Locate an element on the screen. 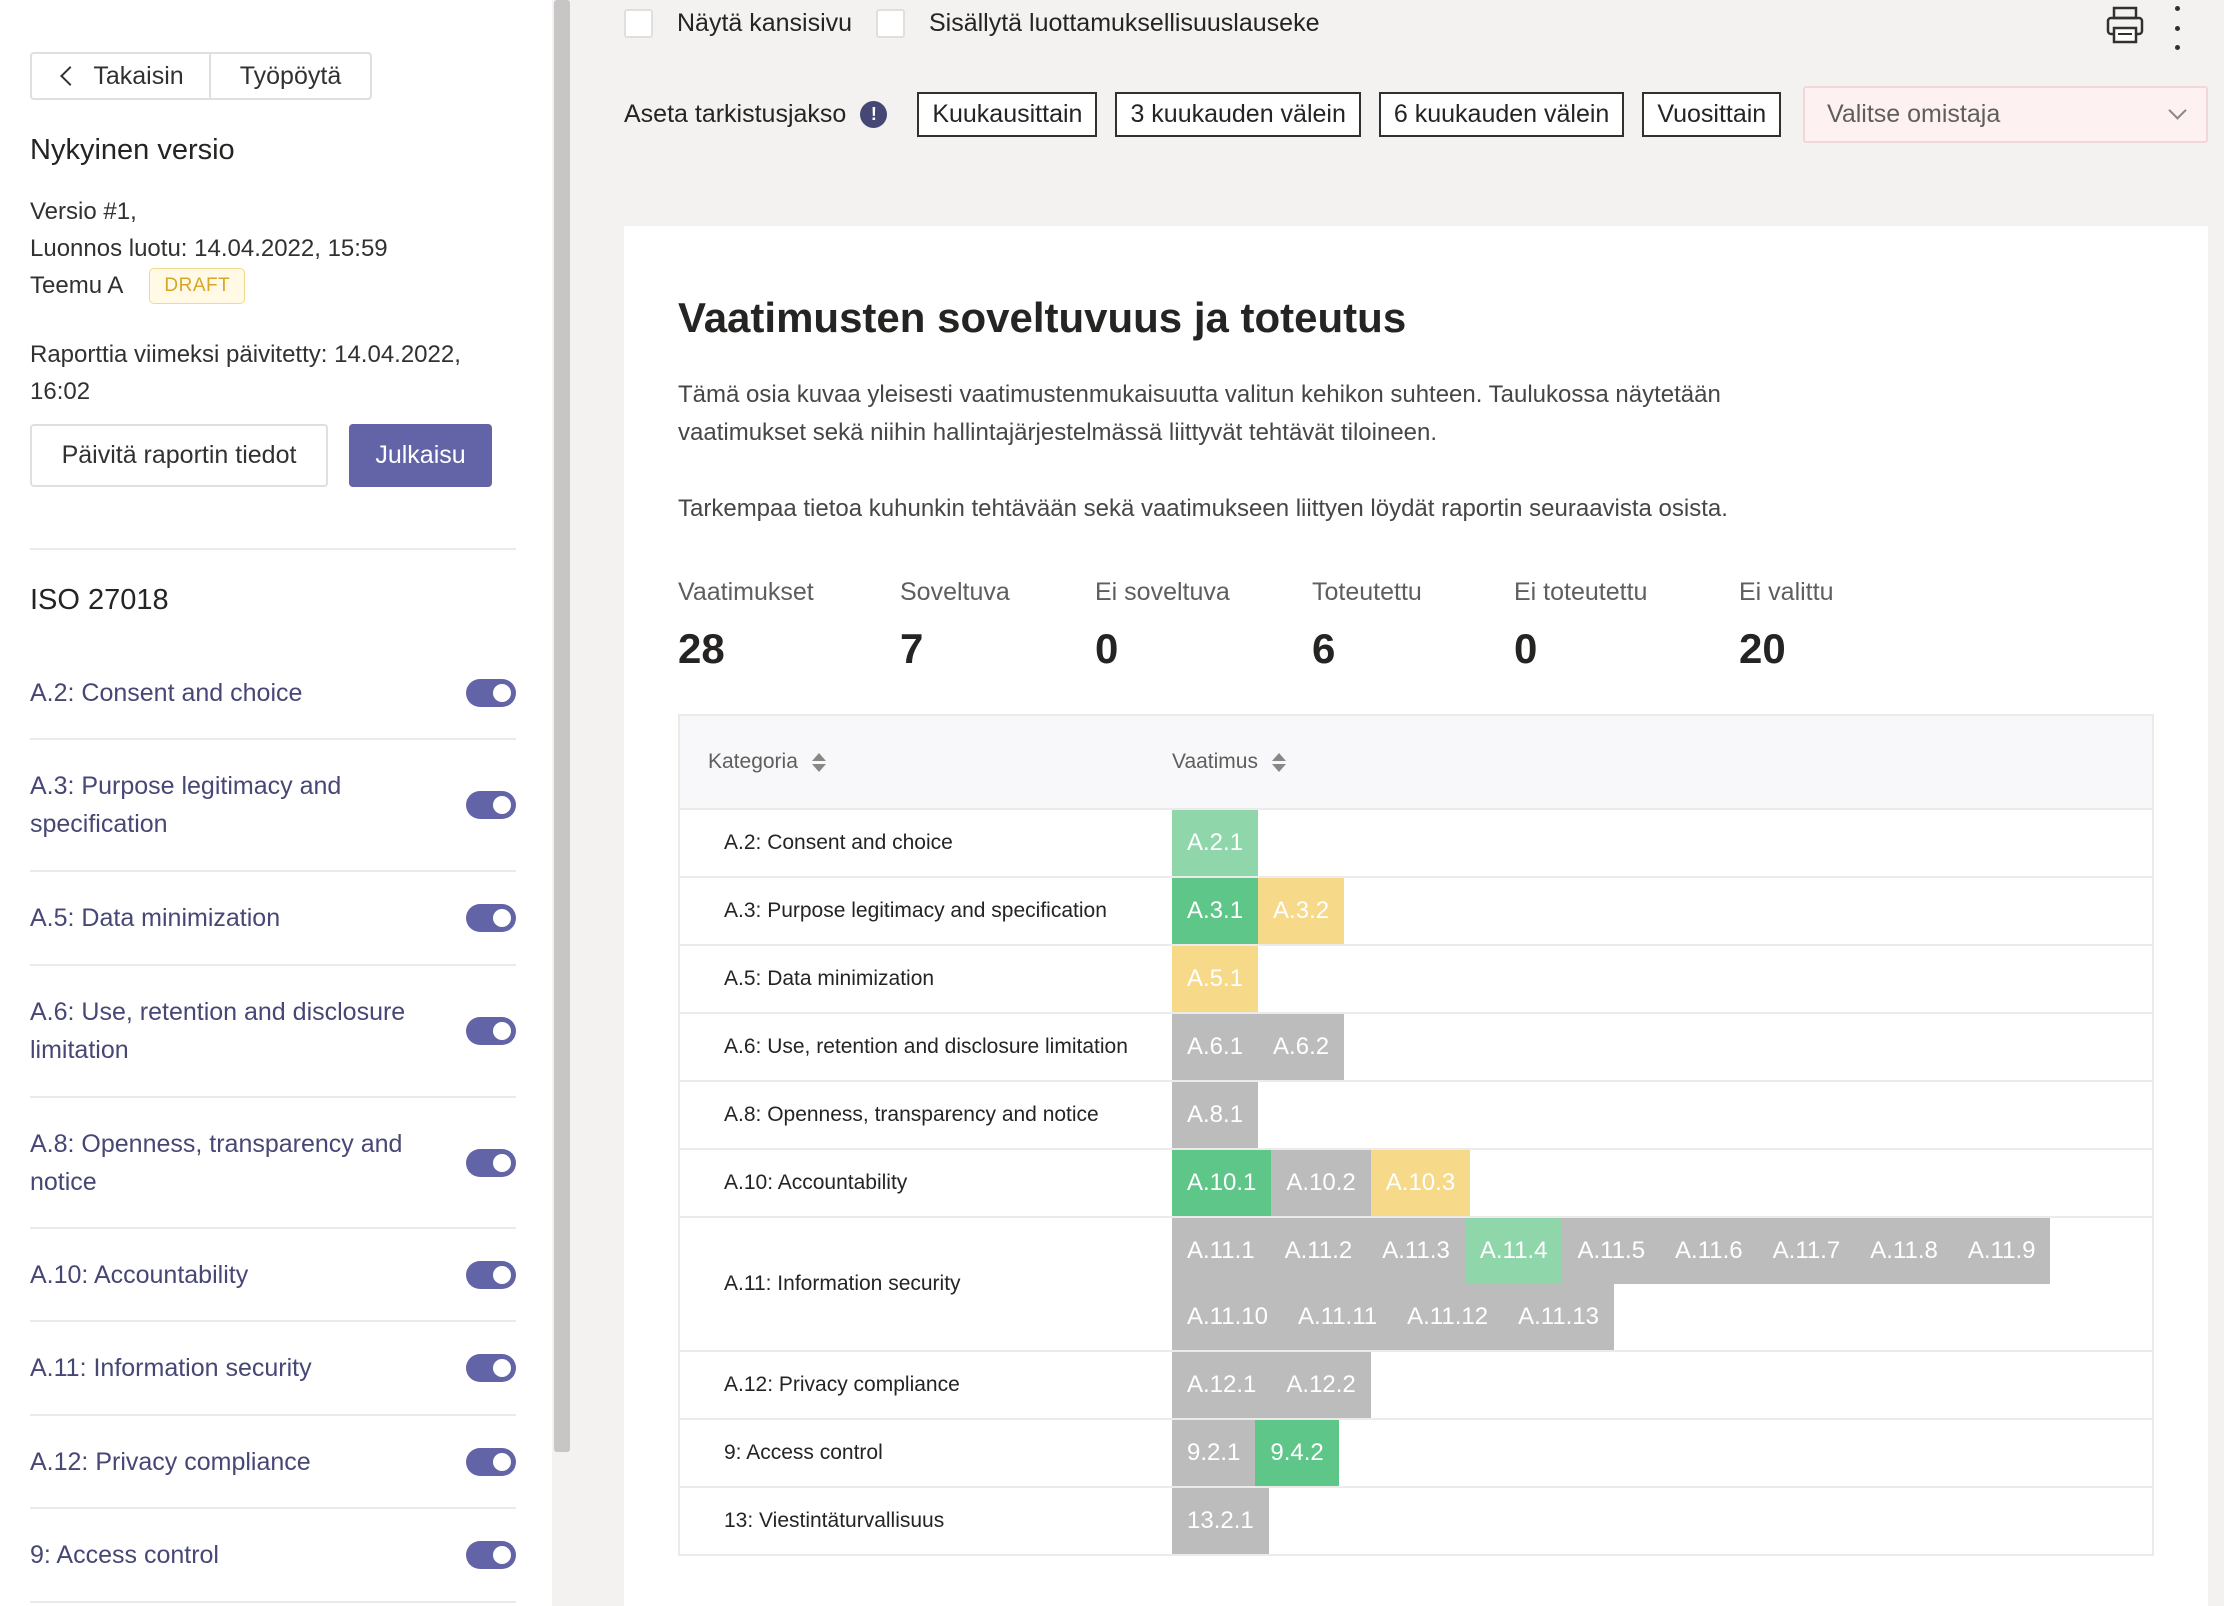 This screenshot has height=1606, width=2224. requirement-chip: A.2.1 is located at coordinates (1215, 843).